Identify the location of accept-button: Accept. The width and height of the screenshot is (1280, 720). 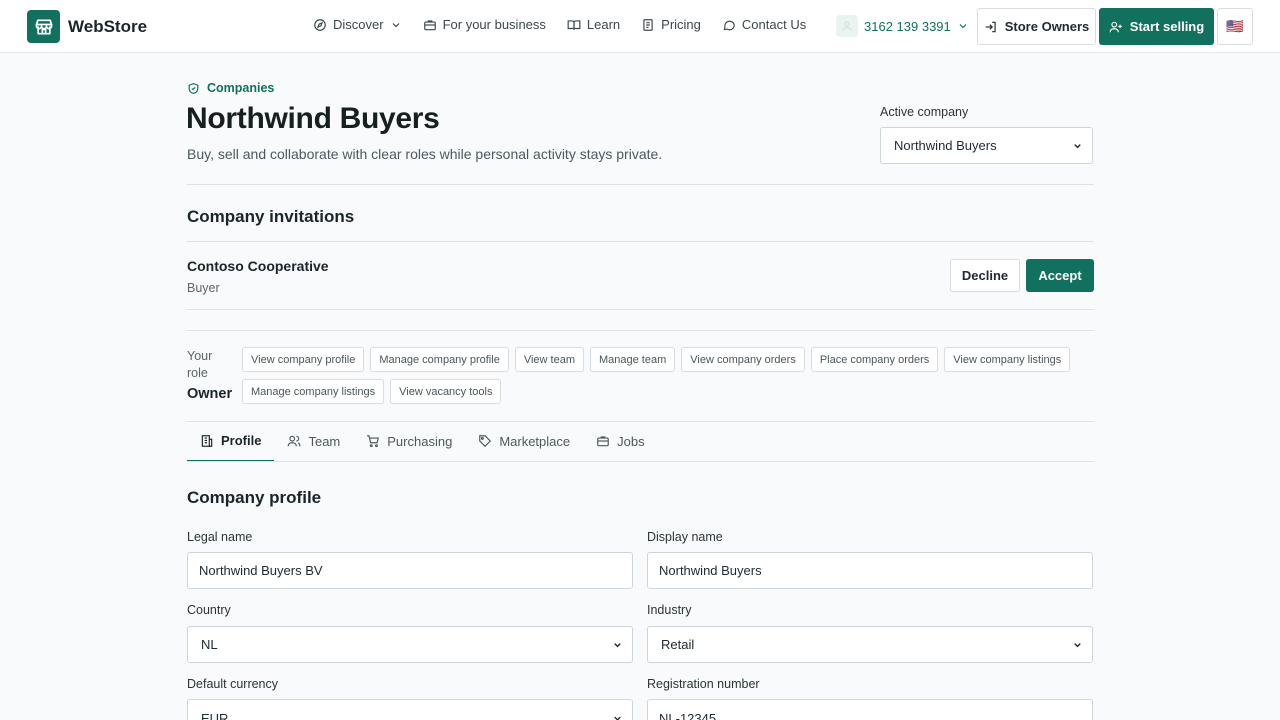
(1060, 275).